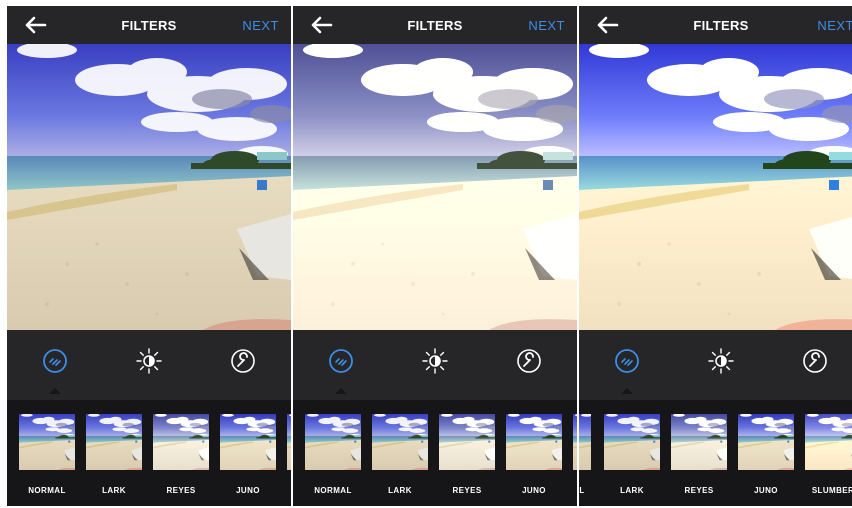  What do you see at coordinates (828, 442) in the screenshot?
I see `filter-thumbnail-slumber` at bounding box center [828, 442].